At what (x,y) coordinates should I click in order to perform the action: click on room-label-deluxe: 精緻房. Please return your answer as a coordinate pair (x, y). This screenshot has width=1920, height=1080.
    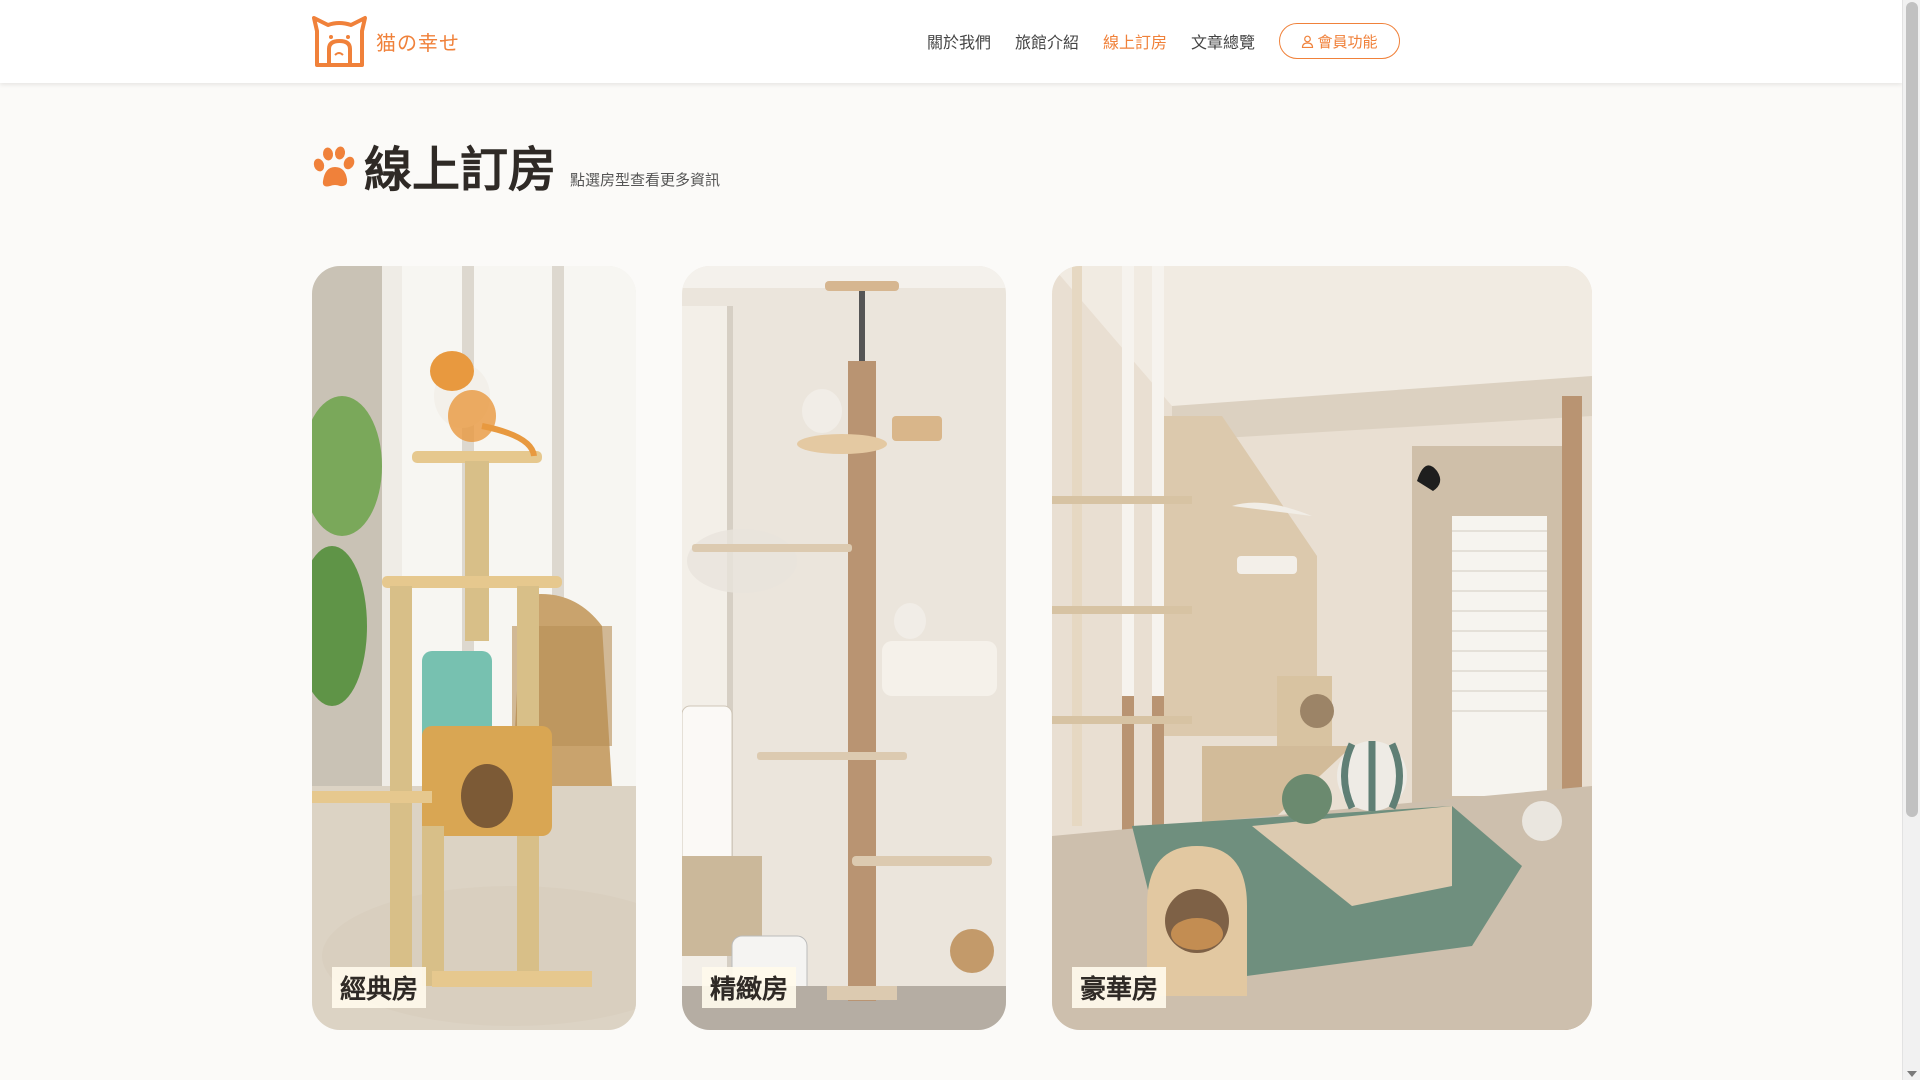
    Looking at the image, I should click on (749, 987).